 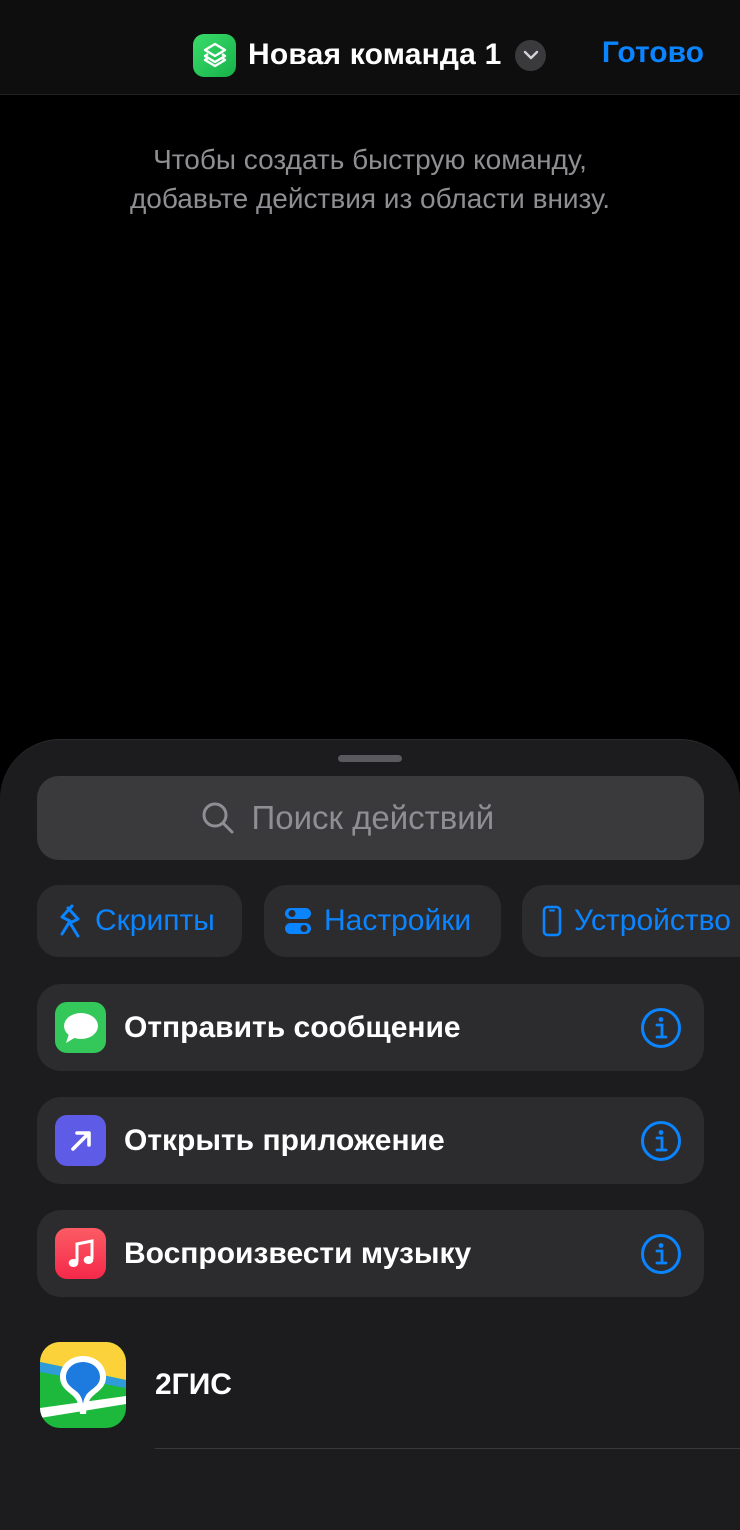 I want to click on list-divider, so click(x=447, y=1448).